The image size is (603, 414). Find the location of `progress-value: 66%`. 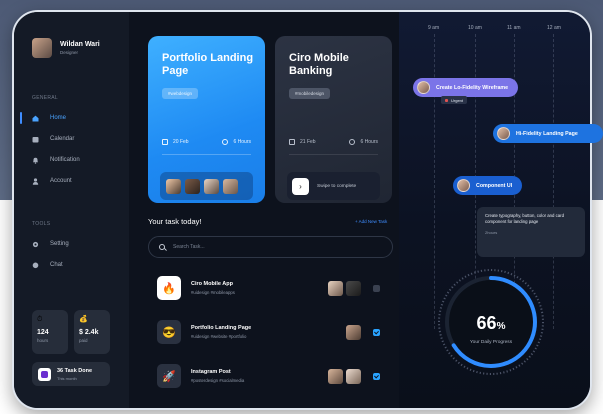

progress-value: 66% is located at coordinates (491, 323).